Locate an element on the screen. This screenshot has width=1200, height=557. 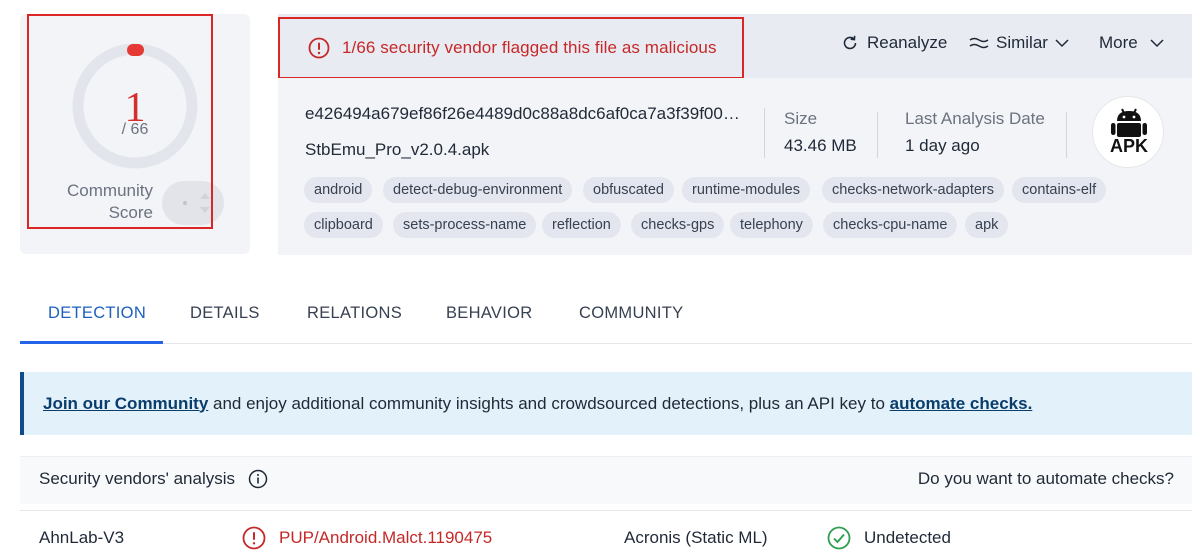
vendor-name: Acronis (Static ML) is located at coordinates (696, 537).